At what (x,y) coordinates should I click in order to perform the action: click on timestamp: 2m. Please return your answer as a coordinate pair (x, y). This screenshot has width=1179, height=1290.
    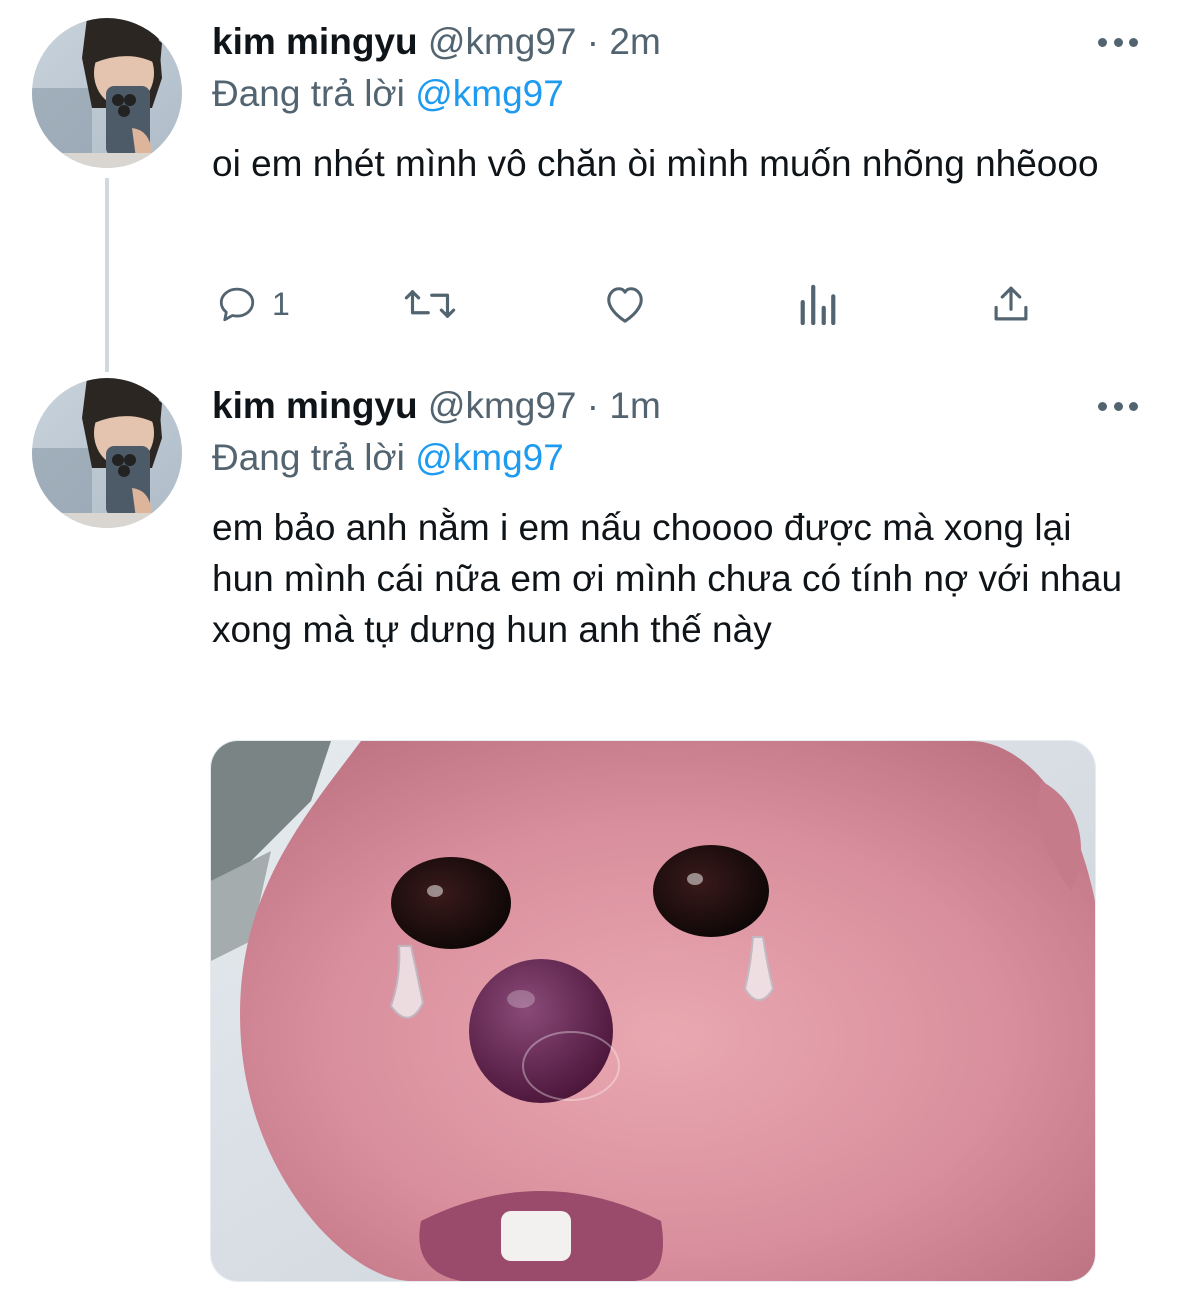
    Looking at the image, I should click on (634, 41).